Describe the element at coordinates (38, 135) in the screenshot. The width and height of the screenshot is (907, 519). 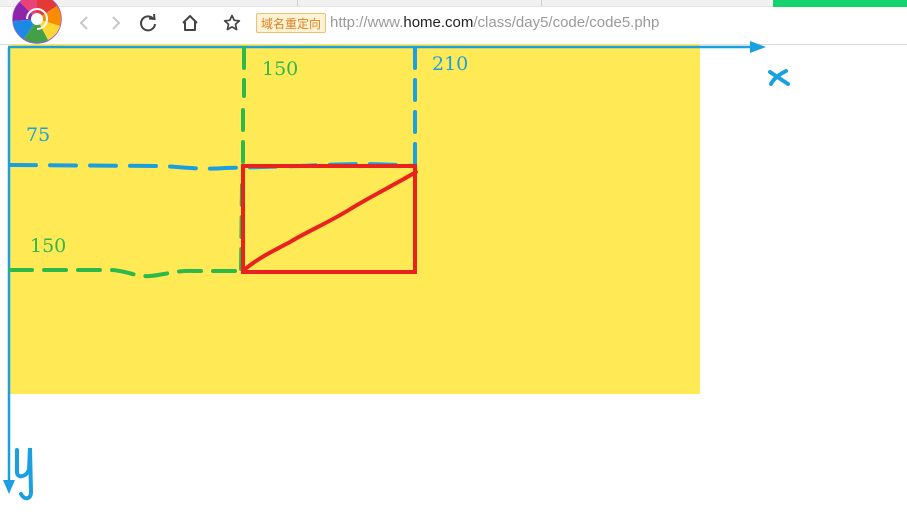
I see `label-left-blue: 75` at that location.